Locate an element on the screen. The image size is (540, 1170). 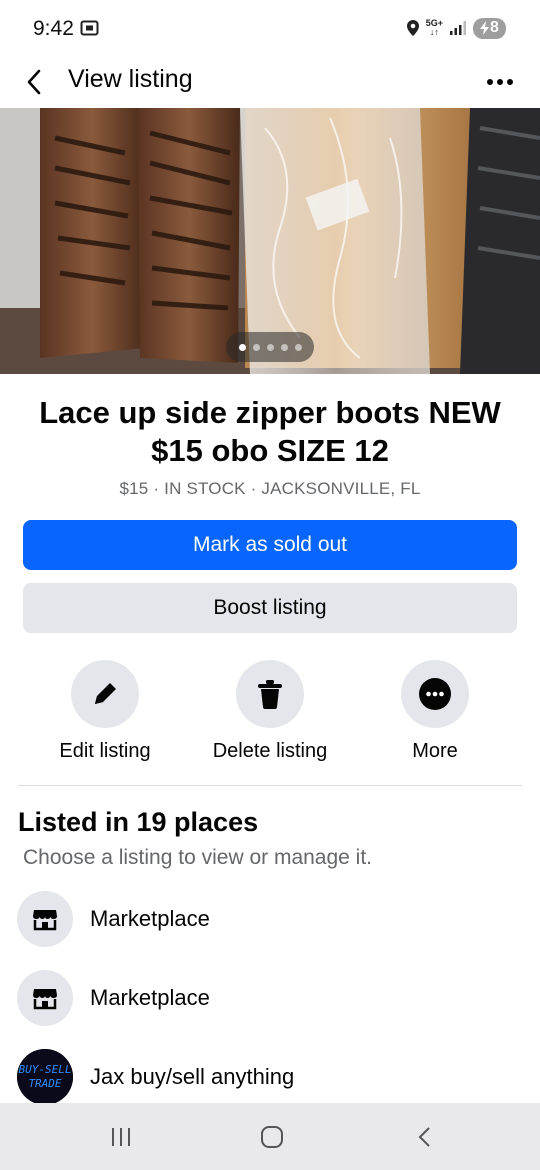
recent-apps-icon-svg is located at coordinates (121, 1137).